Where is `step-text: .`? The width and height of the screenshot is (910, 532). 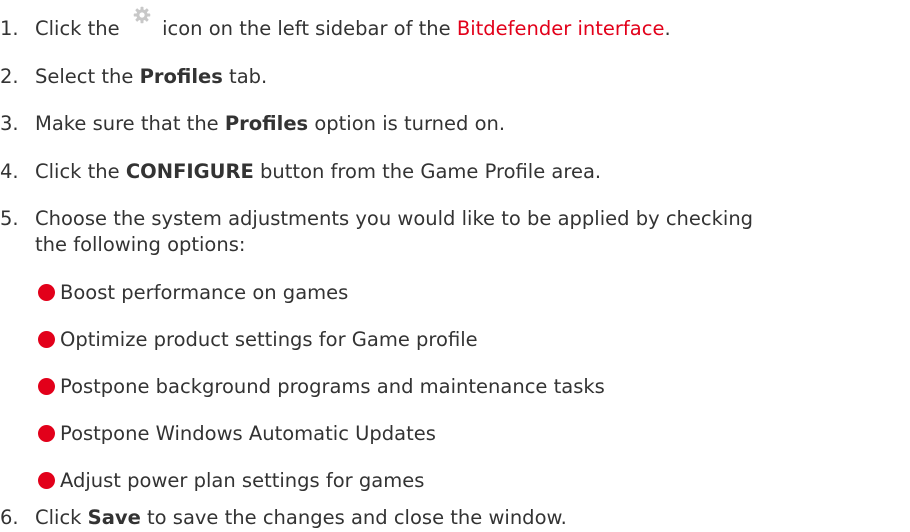 step-text: . is located at coordinates (667, 28).